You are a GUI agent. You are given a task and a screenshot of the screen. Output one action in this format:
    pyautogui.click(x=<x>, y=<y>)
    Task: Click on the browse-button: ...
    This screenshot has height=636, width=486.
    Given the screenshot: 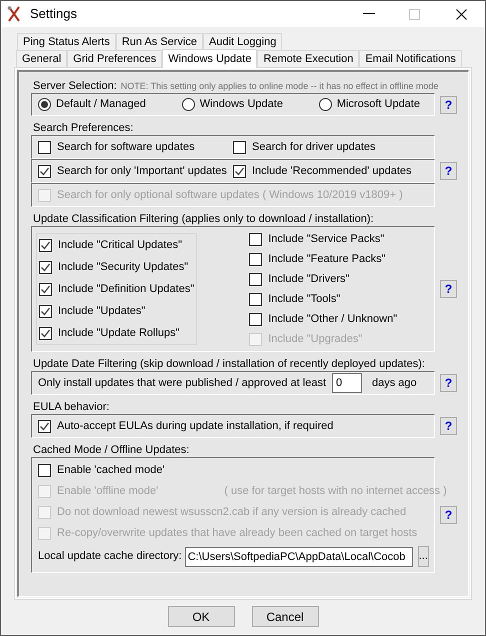 What is the action you would take?
    pyautogui.click(x=423, y=556)
    